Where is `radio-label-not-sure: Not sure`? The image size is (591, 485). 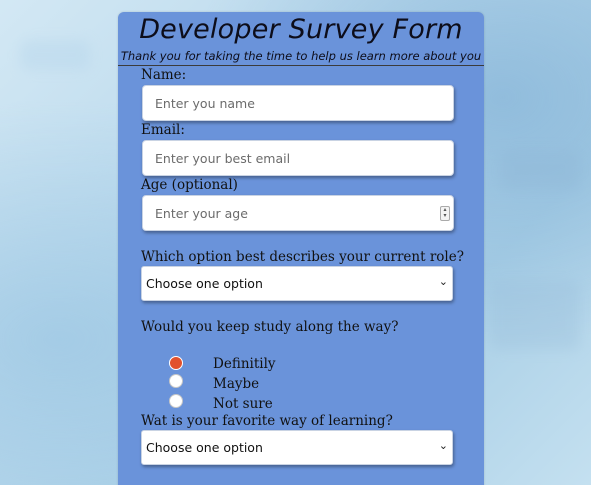 radio-label-not-sure: Not sure is located at coordinates (243, 404).